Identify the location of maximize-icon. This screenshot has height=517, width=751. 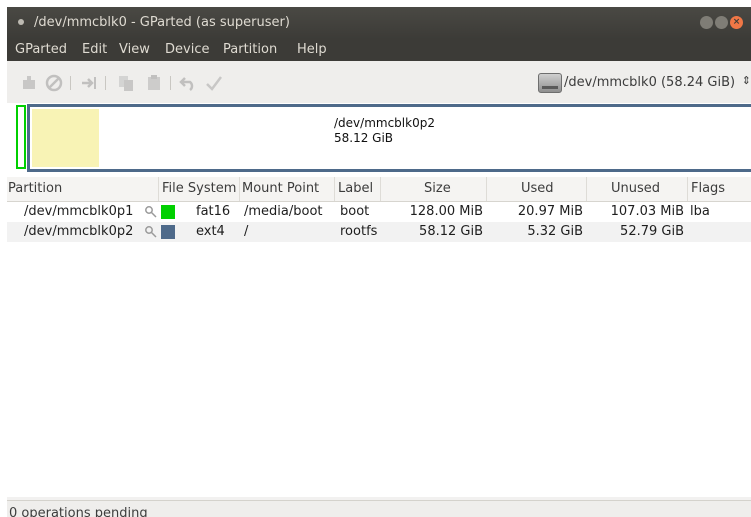
(721, 22).